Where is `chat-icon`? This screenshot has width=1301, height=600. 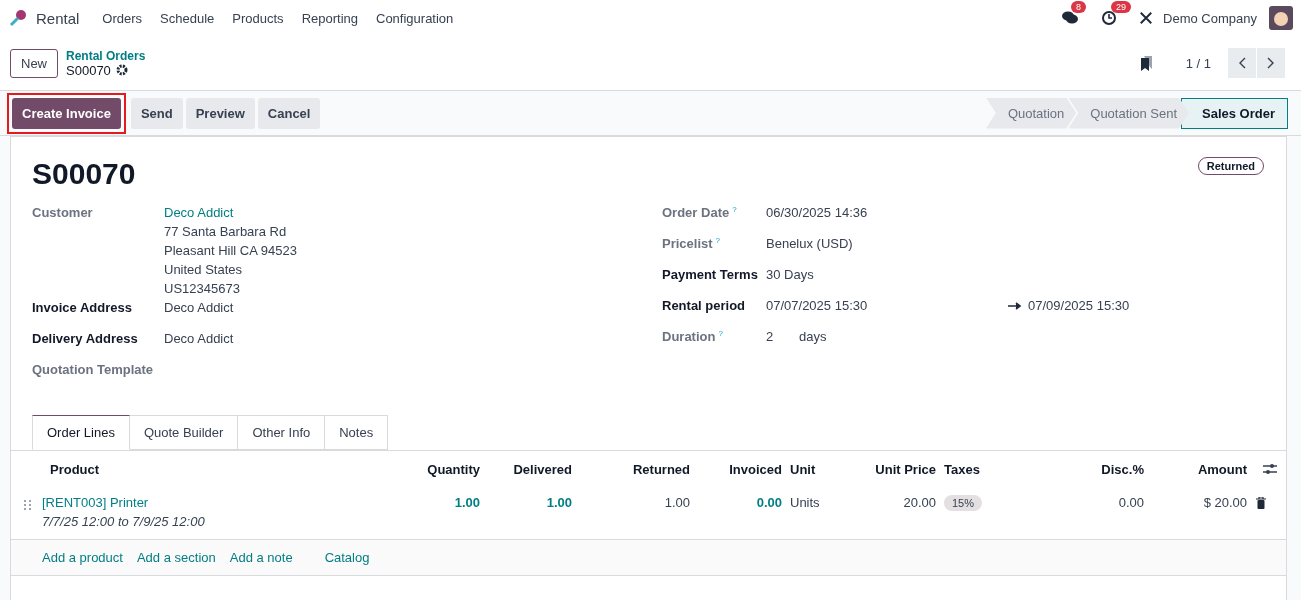 chat-icon is located at coordinates (1070, 18).